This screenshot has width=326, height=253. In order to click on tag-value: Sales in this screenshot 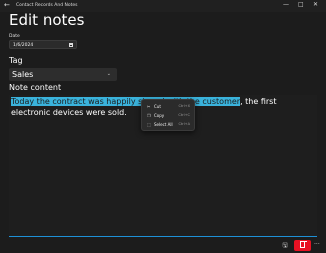, I will do `click(23, 74)`.